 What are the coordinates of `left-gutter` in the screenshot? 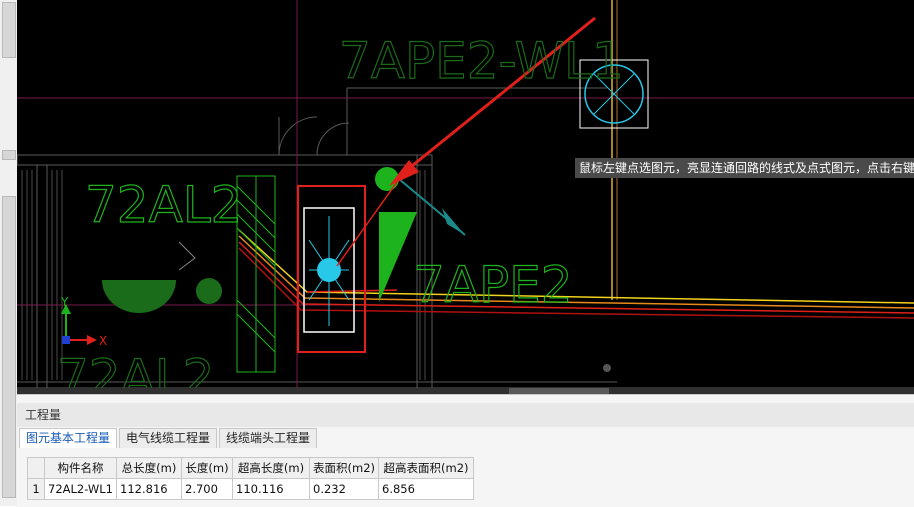 It's located at (9, 253).